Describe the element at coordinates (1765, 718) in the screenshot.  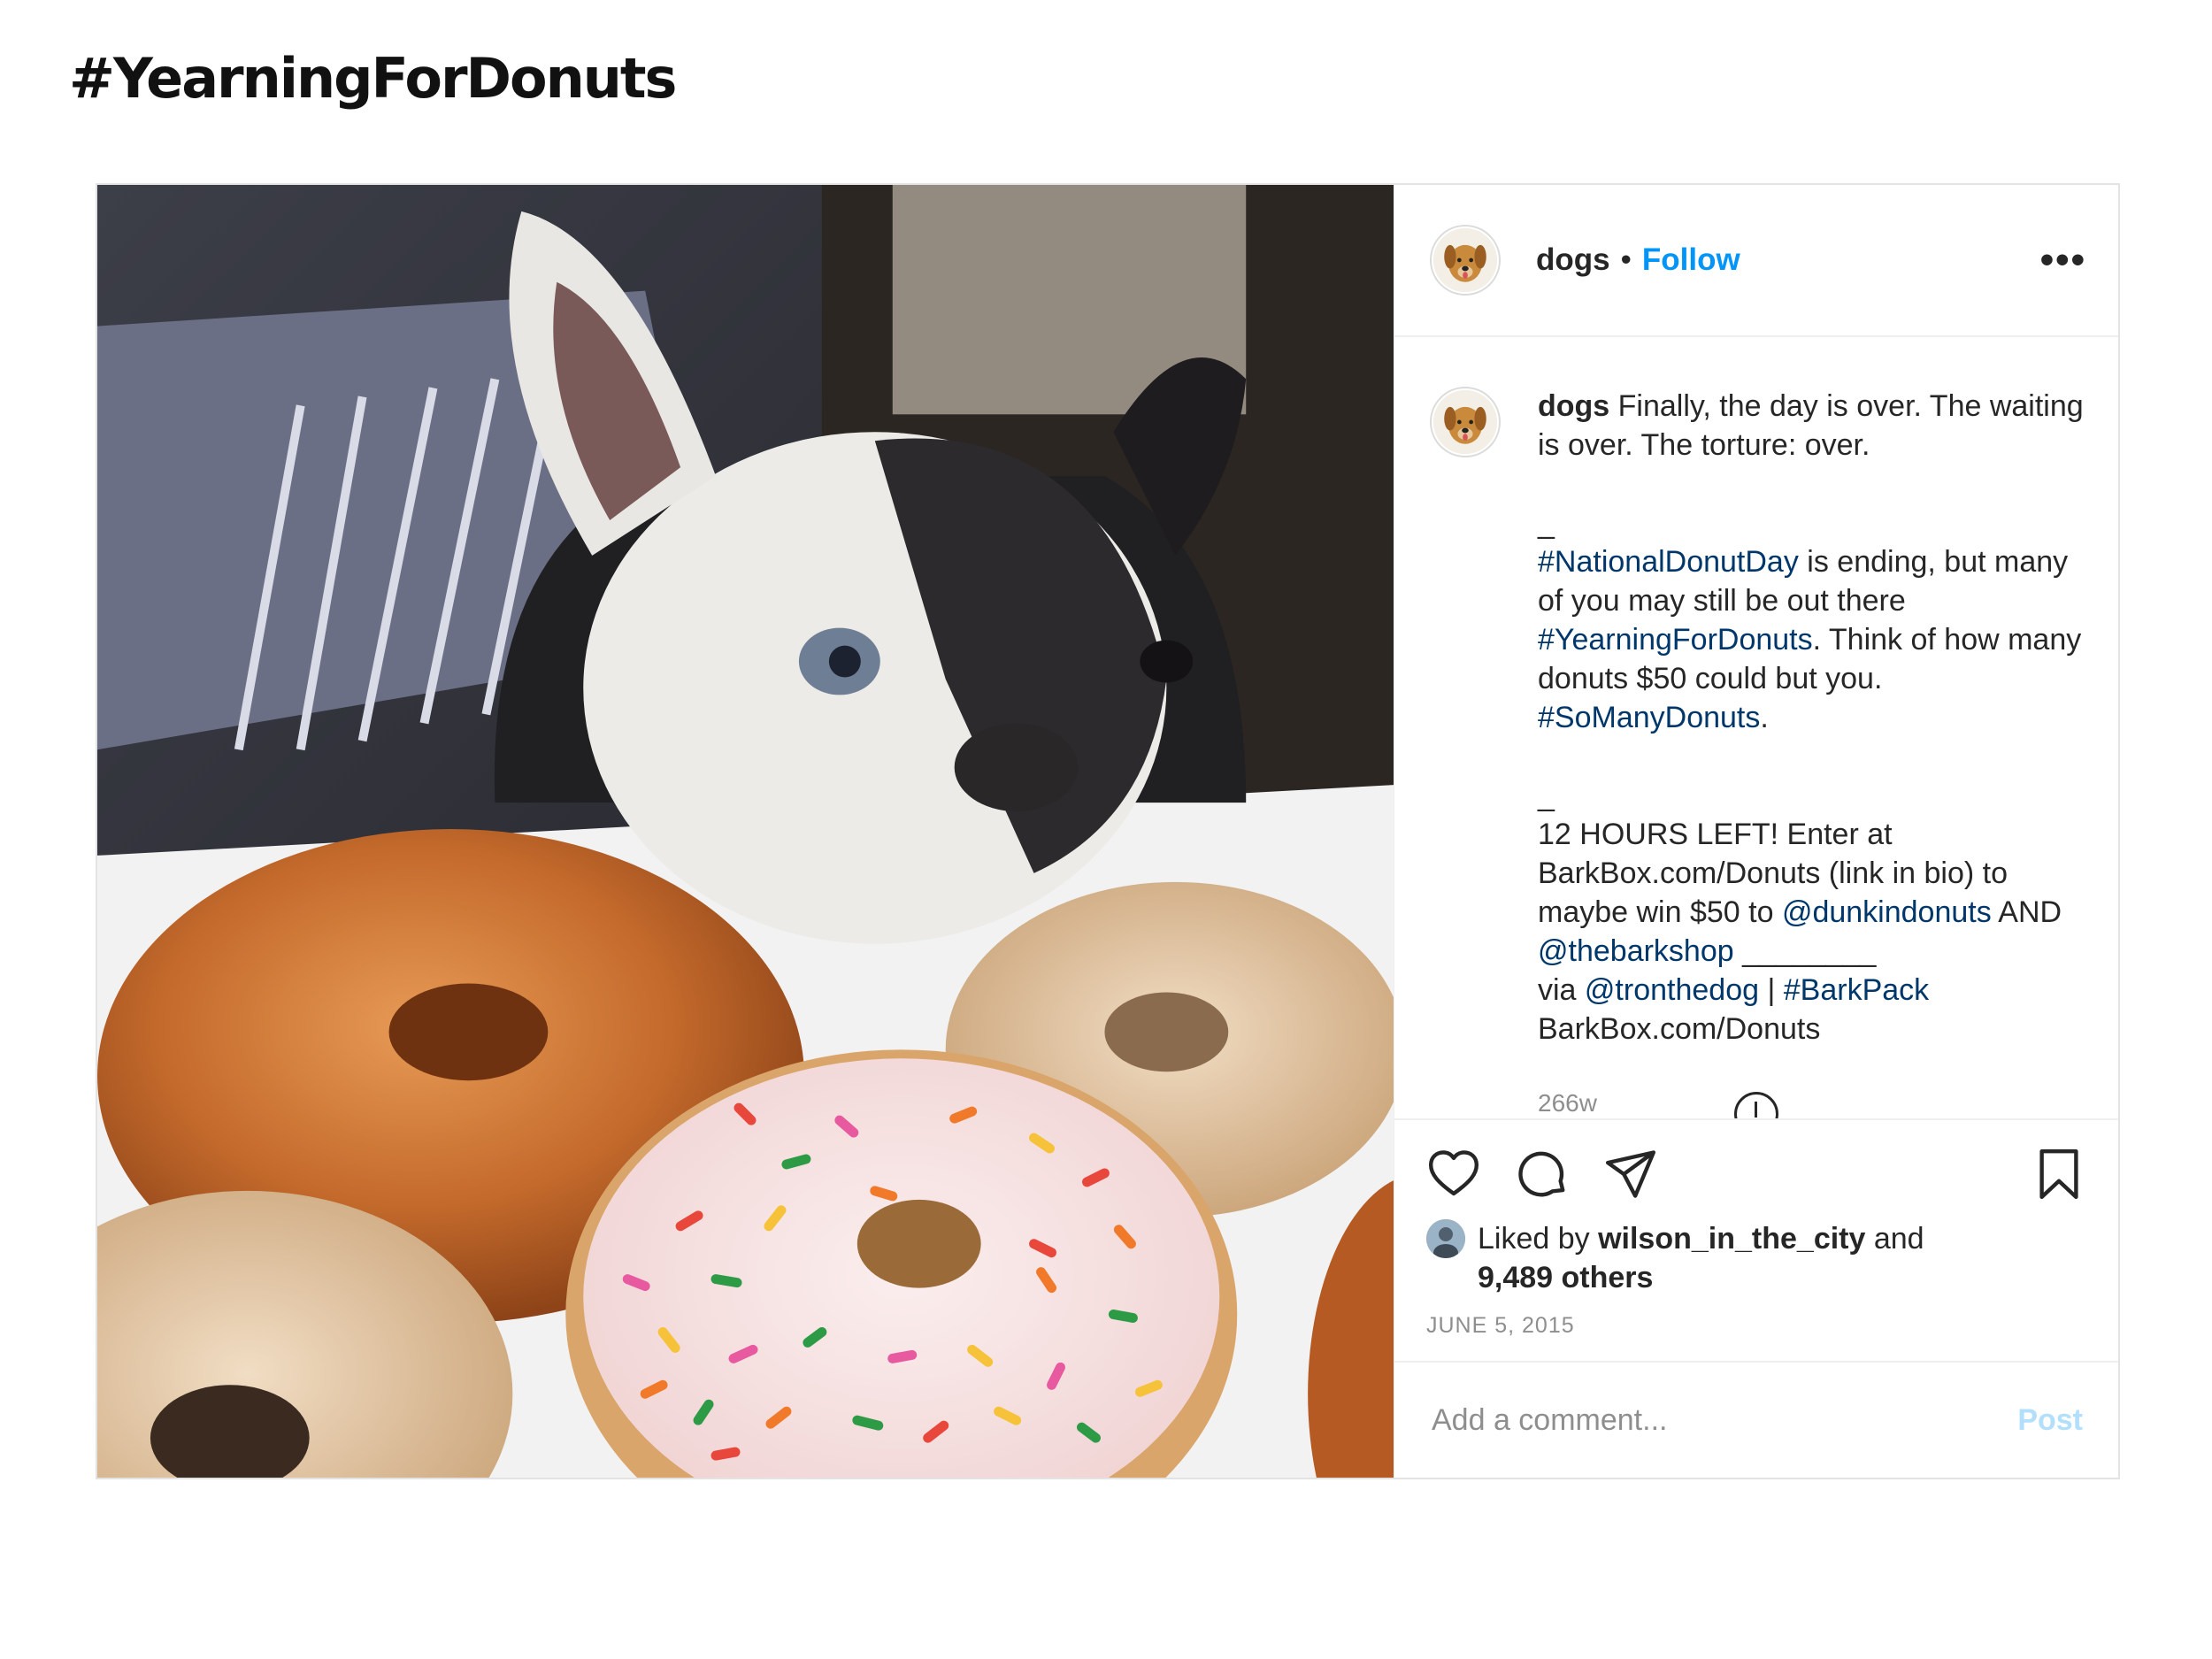
I see `caption-text-span: .` at that location.